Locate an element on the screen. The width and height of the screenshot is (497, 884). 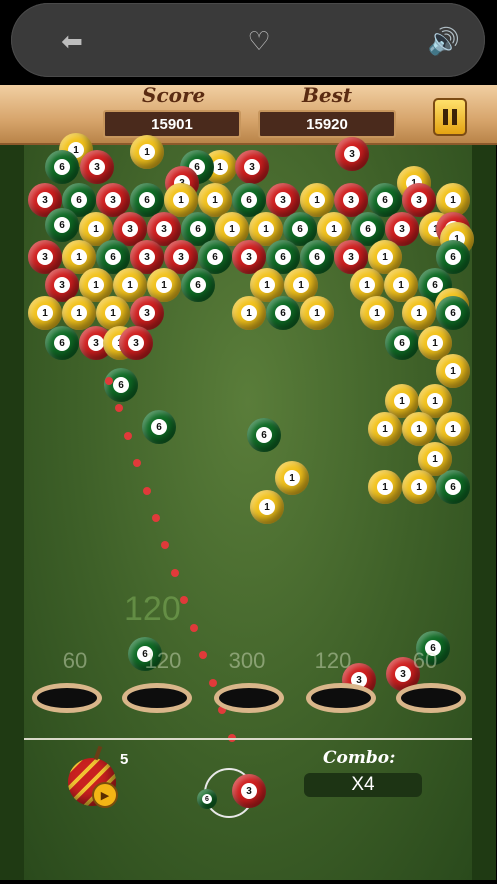
pause-button is located at coordinates (450, 117).